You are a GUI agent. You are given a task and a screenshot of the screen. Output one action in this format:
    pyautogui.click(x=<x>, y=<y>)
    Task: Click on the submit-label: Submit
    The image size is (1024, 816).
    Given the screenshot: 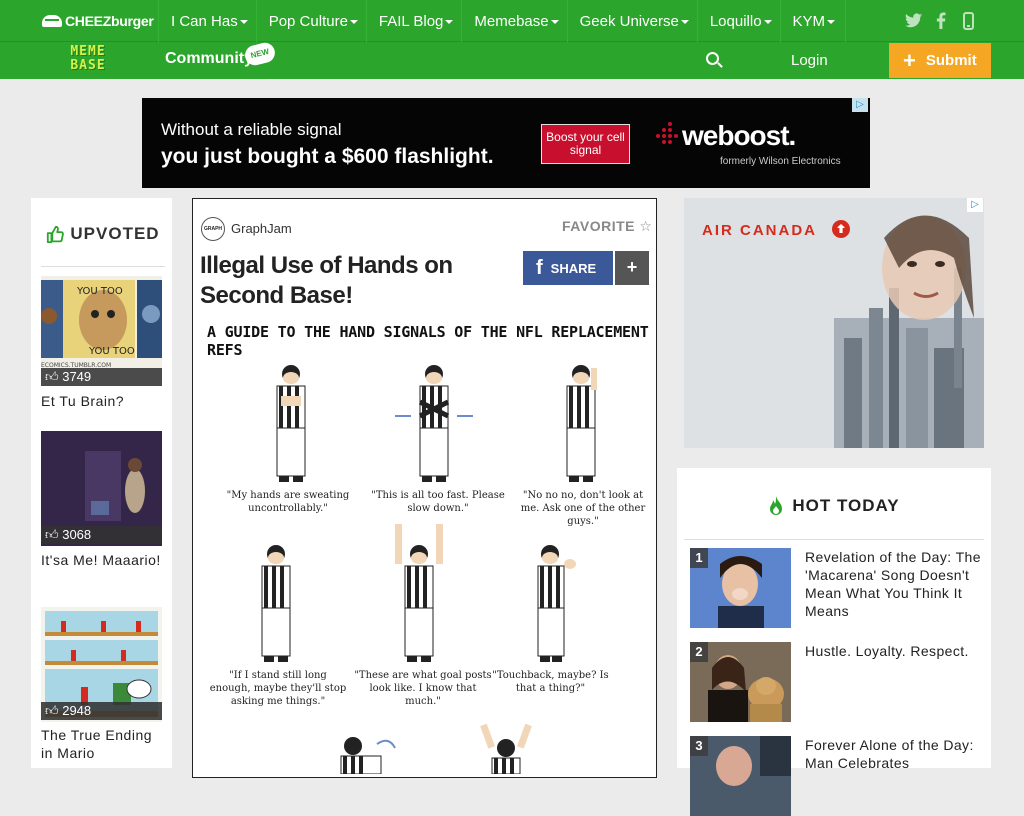 What is the action you would take?
    pyautogui.click(x=951, y=60)
    